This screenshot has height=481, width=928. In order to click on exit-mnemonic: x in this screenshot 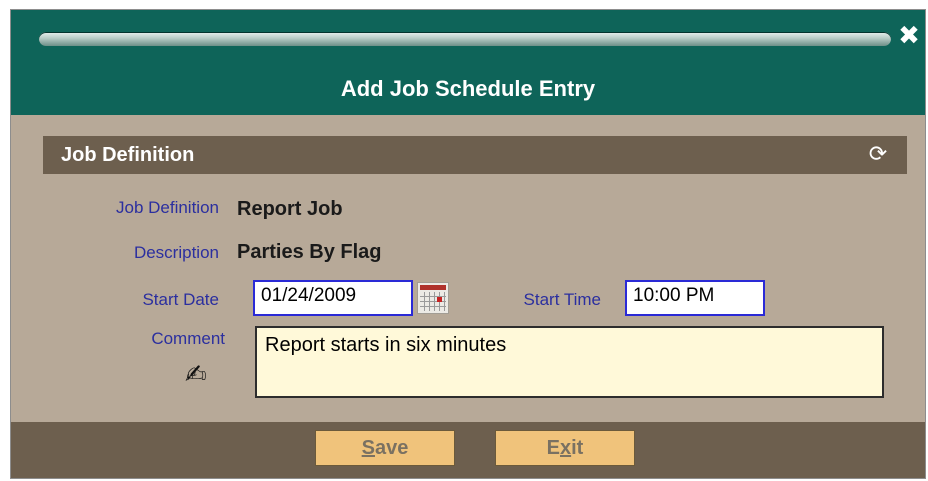, I will do `click(566, 448)`.